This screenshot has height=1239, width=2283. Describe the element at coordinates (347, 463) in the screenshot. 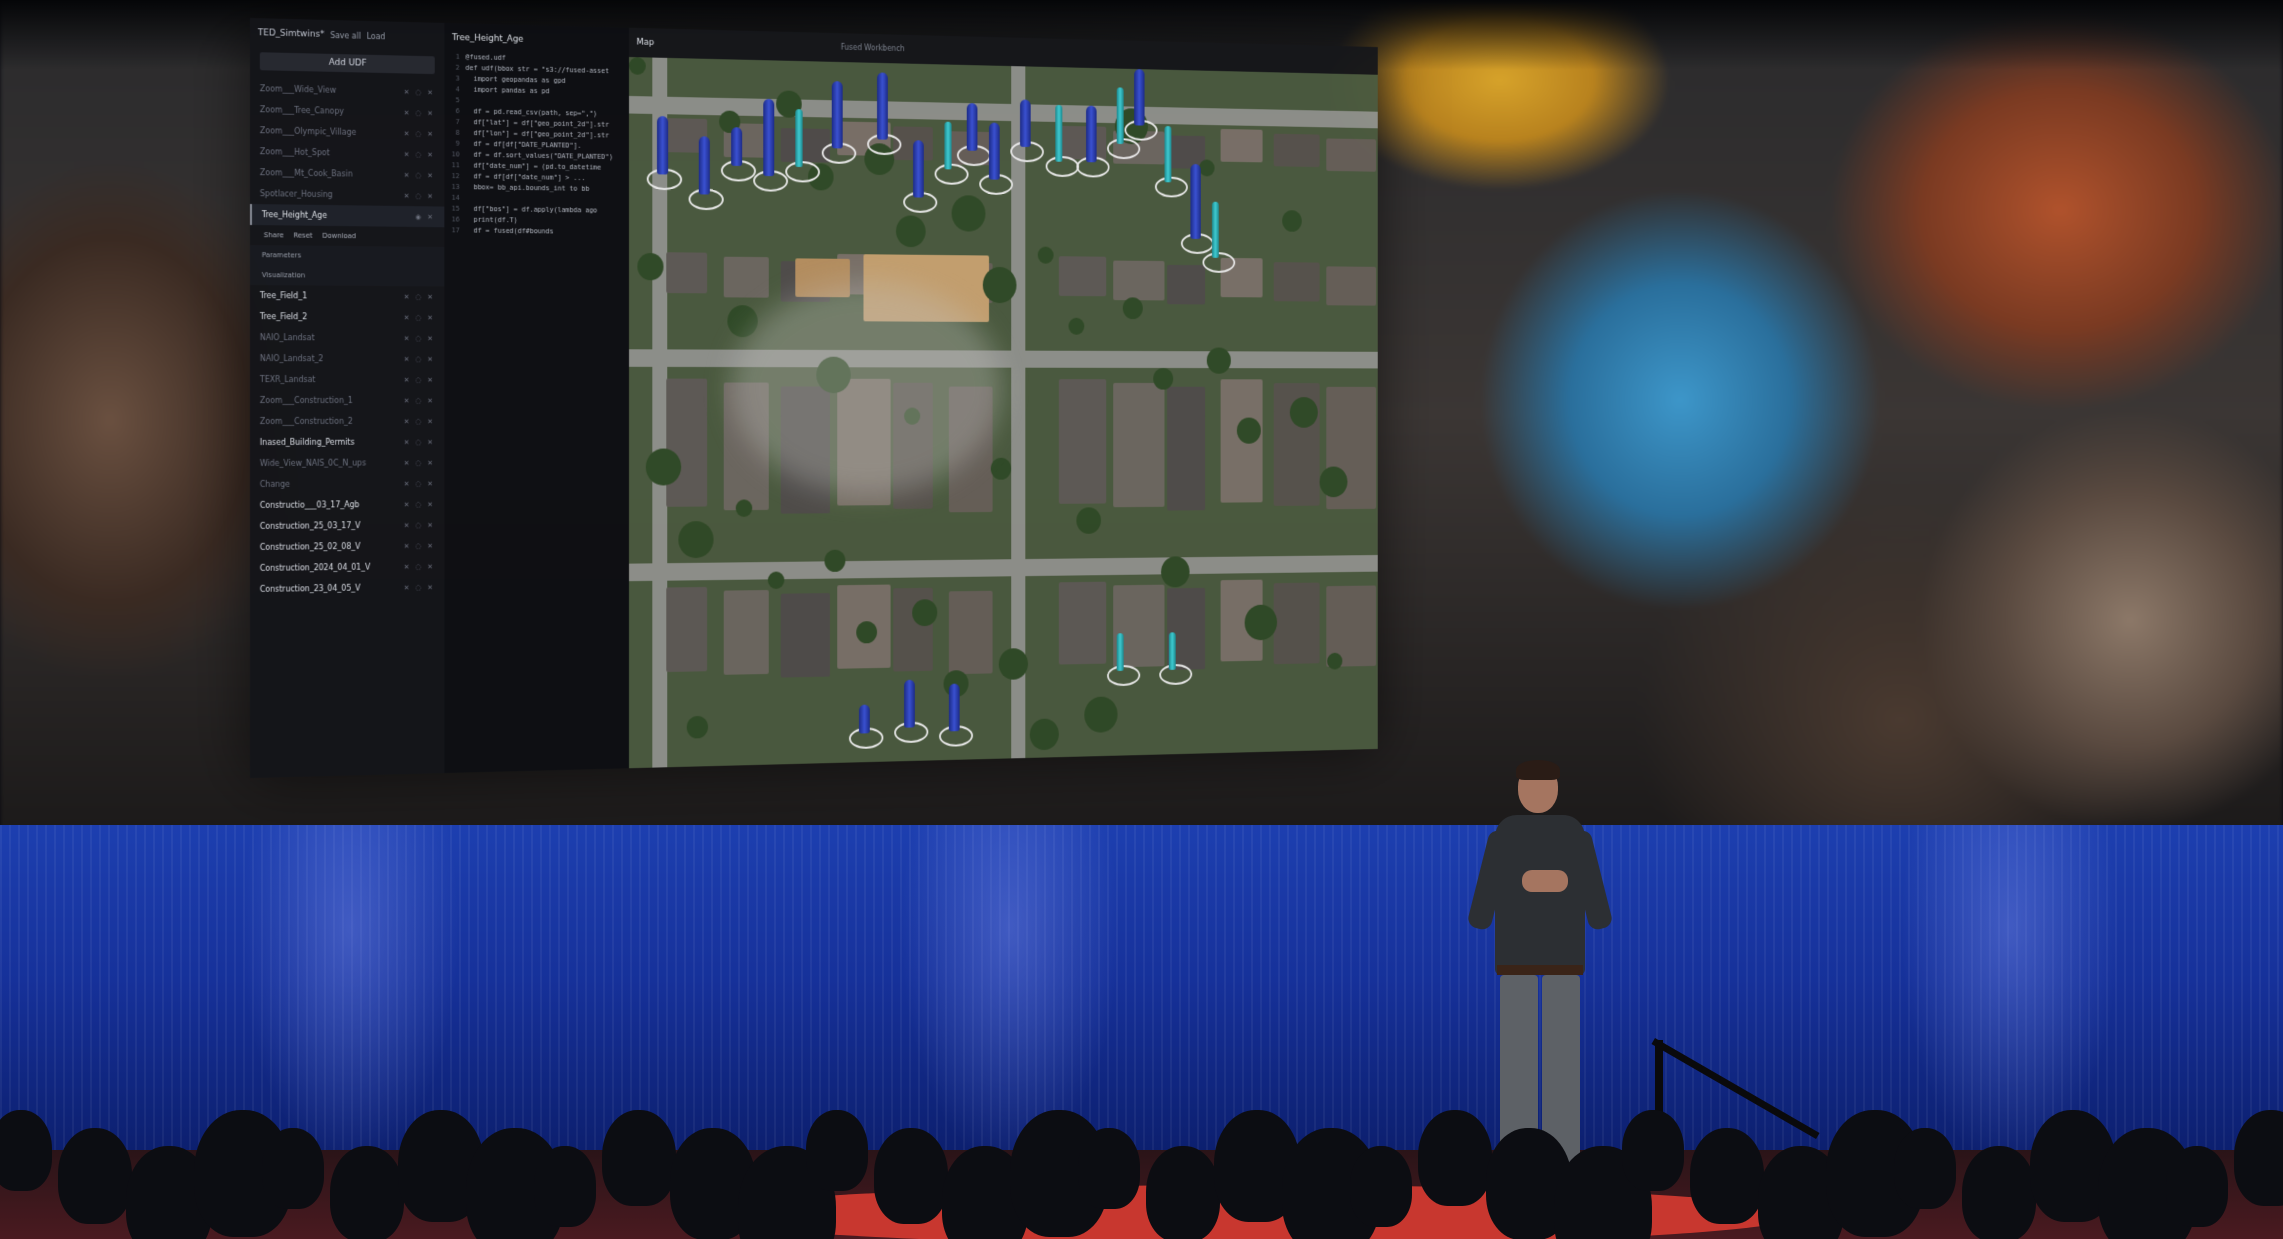

I see `layer-item: Wide_View_NAIS_0C_N_ups ✕ ◌ ✕` at that location.